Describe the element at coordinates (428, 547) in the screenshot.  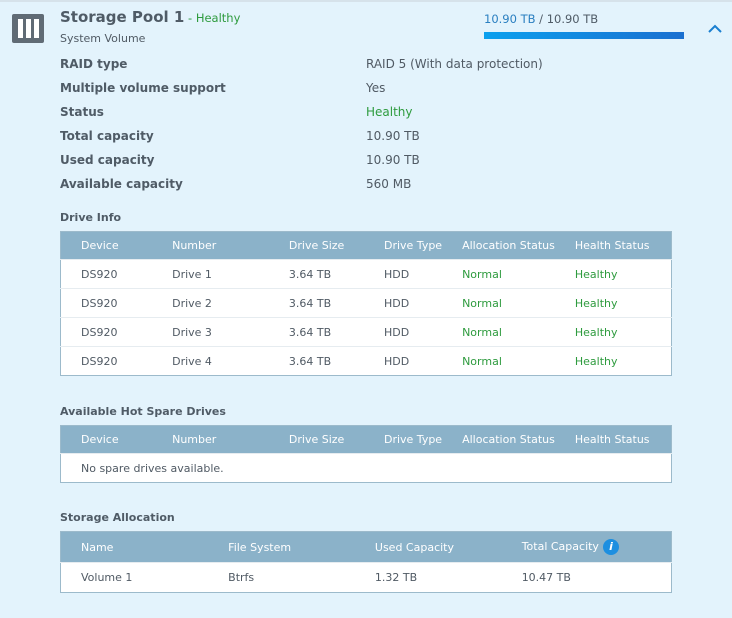
I see `column-header: Used Capacity` at that location.